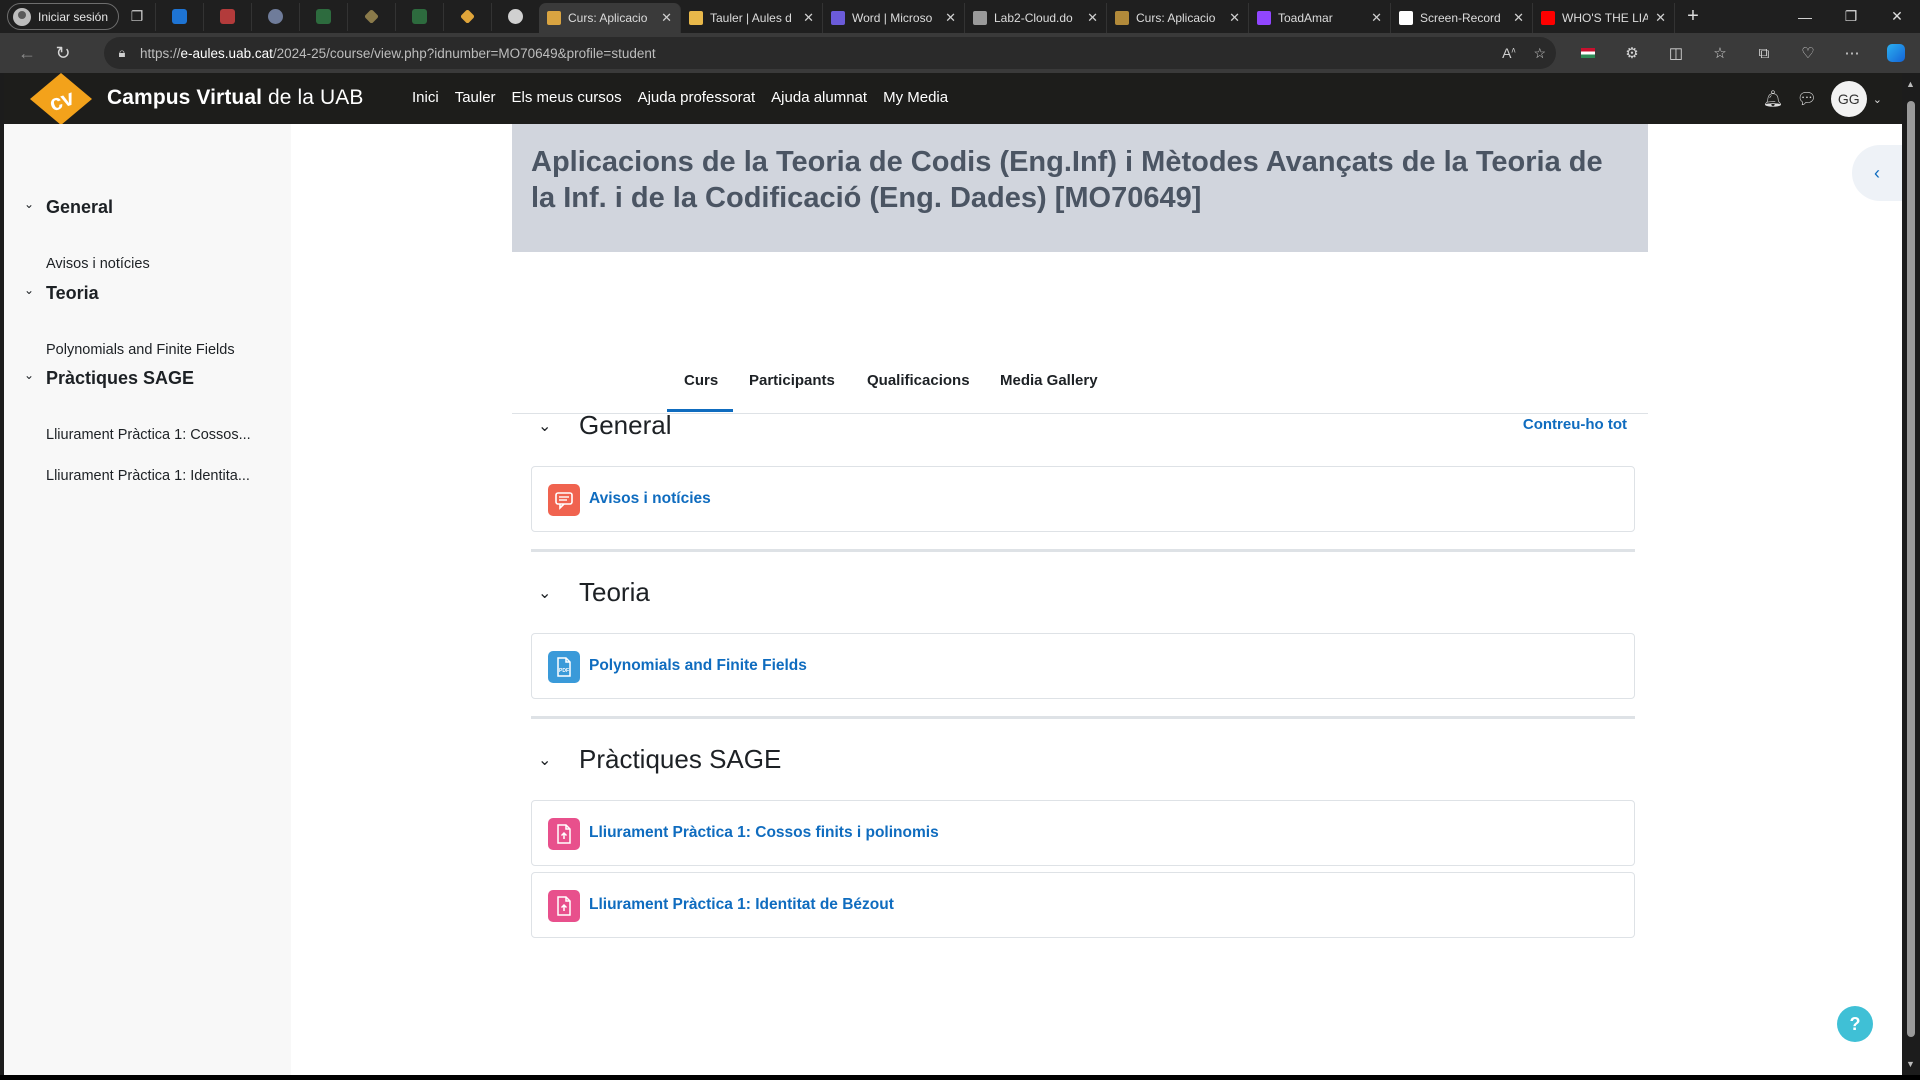 This screenshot has height=1080, width=1920. Describe the element at coordinates (1632, 53) in the screenshot. I see `extensions-icon: ⚙` at that location.